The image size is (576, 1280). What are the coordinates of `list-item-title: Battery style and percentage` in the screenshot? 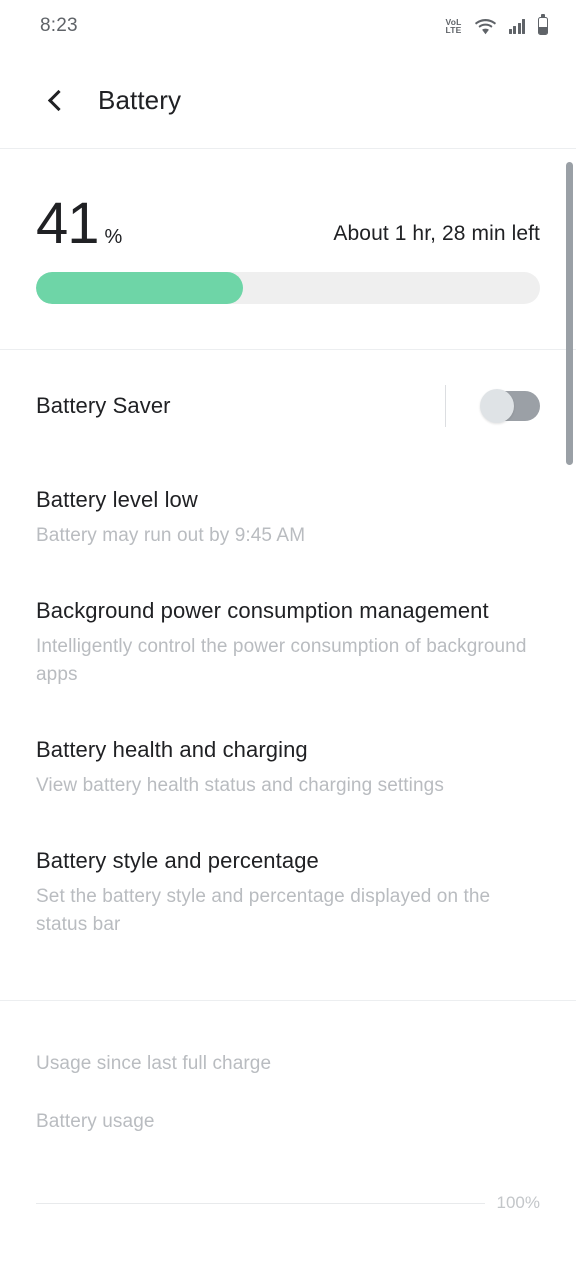 It's located at (177, 860).